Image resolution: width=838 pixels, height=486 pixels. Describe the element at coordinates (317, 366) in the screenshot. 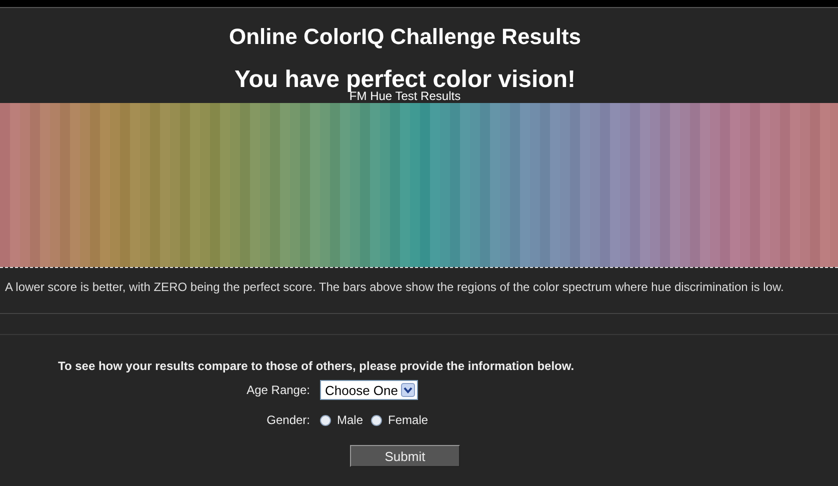

I see `form-intro: To see how your results compare to those of others, please provide the information below.` at that location.